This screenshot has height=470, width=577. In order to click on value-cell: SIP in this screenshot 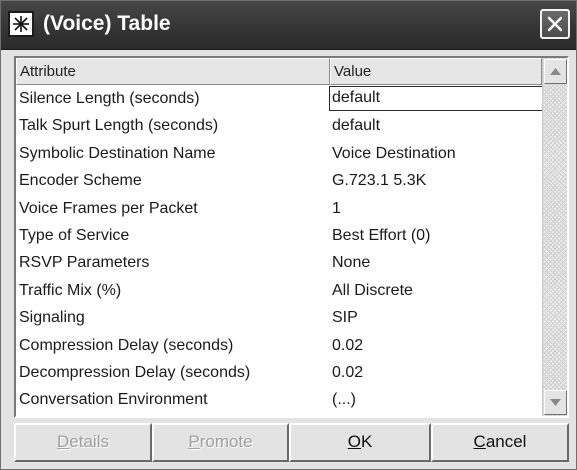, I will do `click(436, 317)`.